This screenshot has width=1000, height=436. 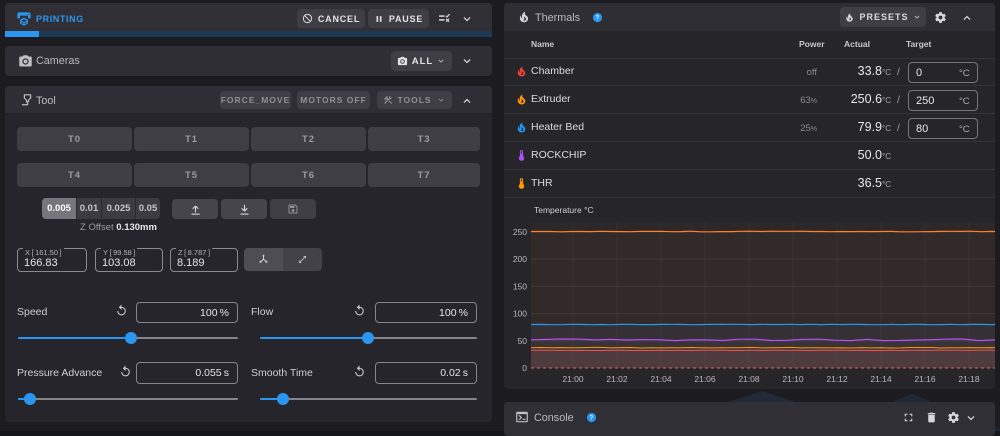 I want to click on svg-text: 21:10, so click(x=793, y=379).